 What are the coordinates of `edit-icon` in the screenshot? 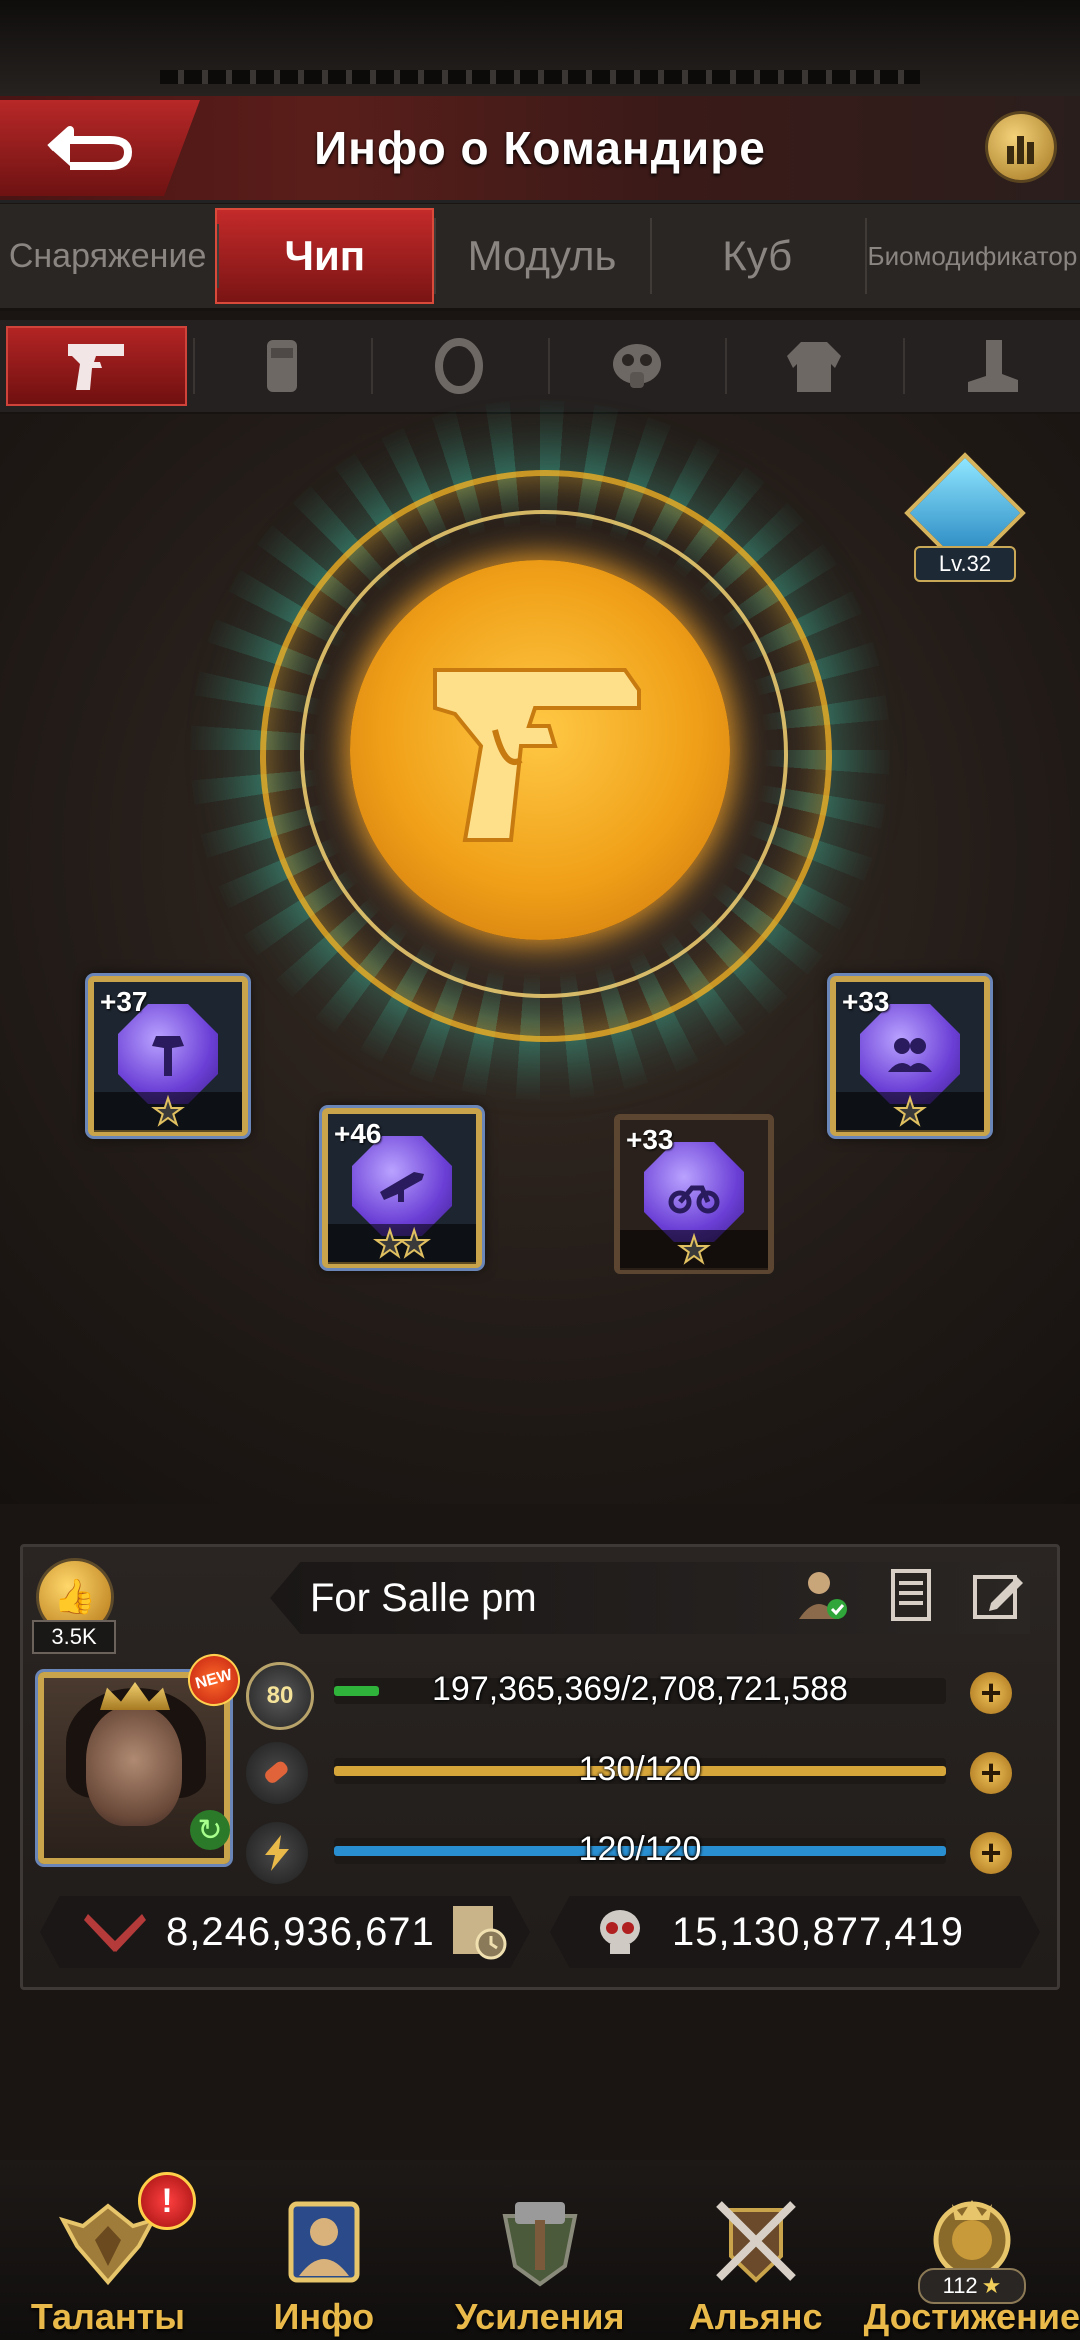 It's located at (998, 1597).